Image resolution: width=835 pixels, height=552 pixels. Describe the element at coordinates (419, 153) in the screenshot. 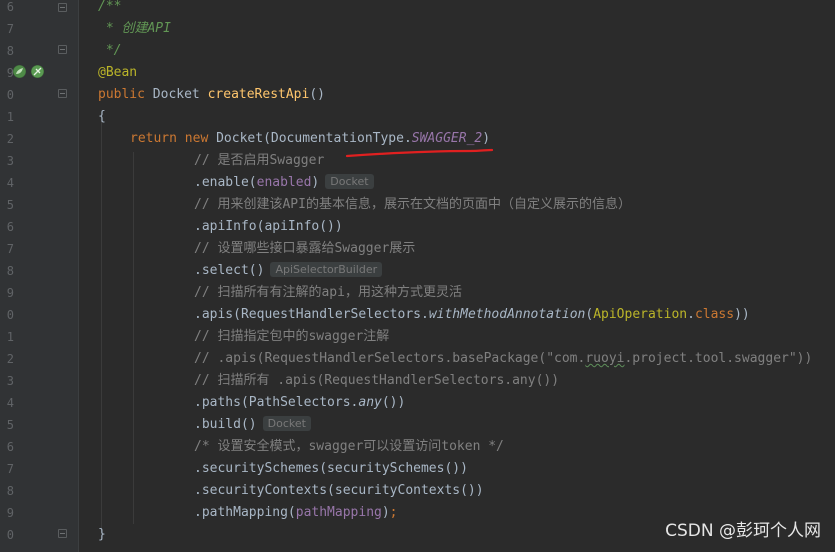

I see `red-underline-annotation` at that location.